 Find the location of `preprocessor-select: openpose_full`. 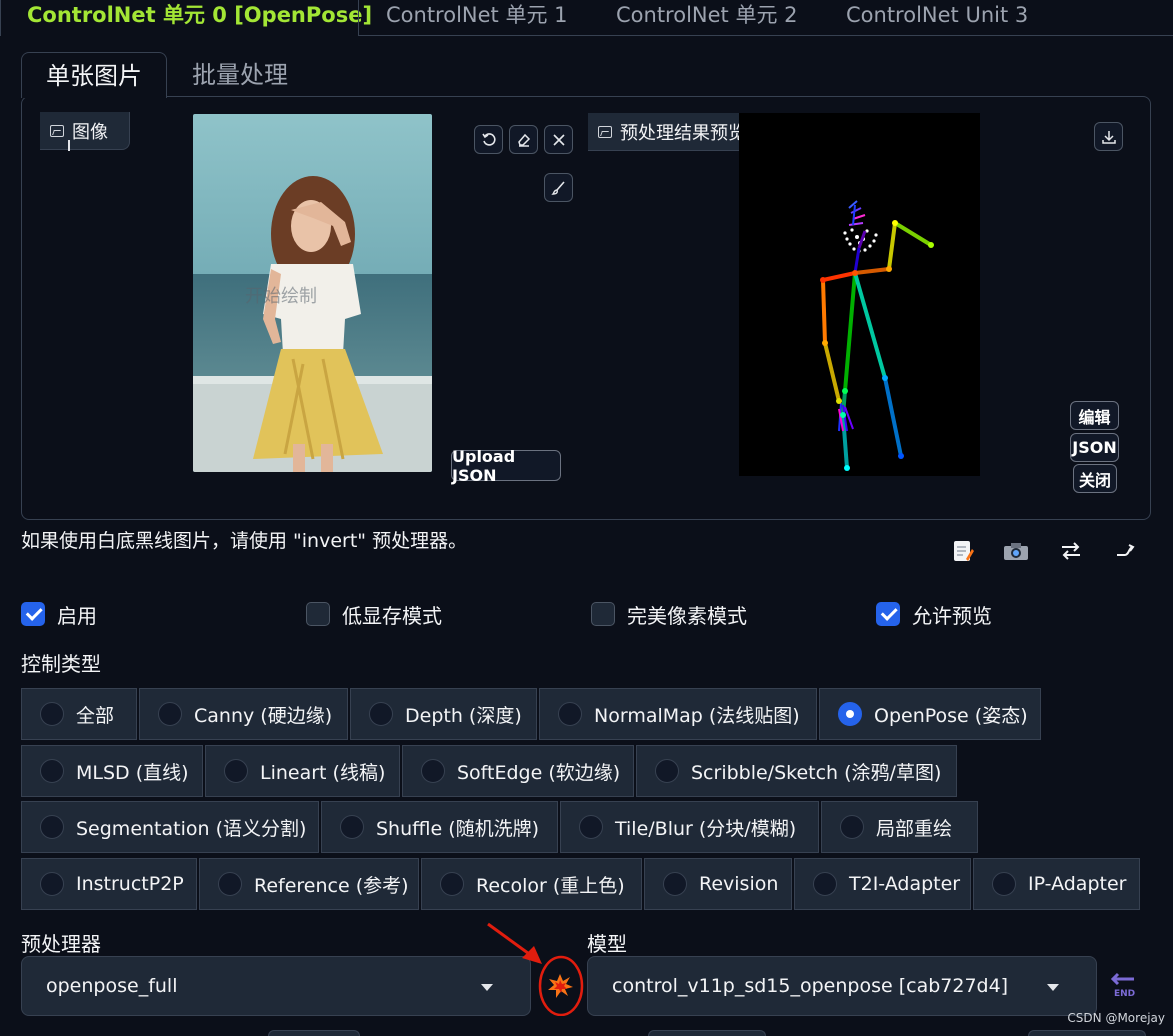

preprocessor-select: openpose_full is located at coordinates (276, 986).